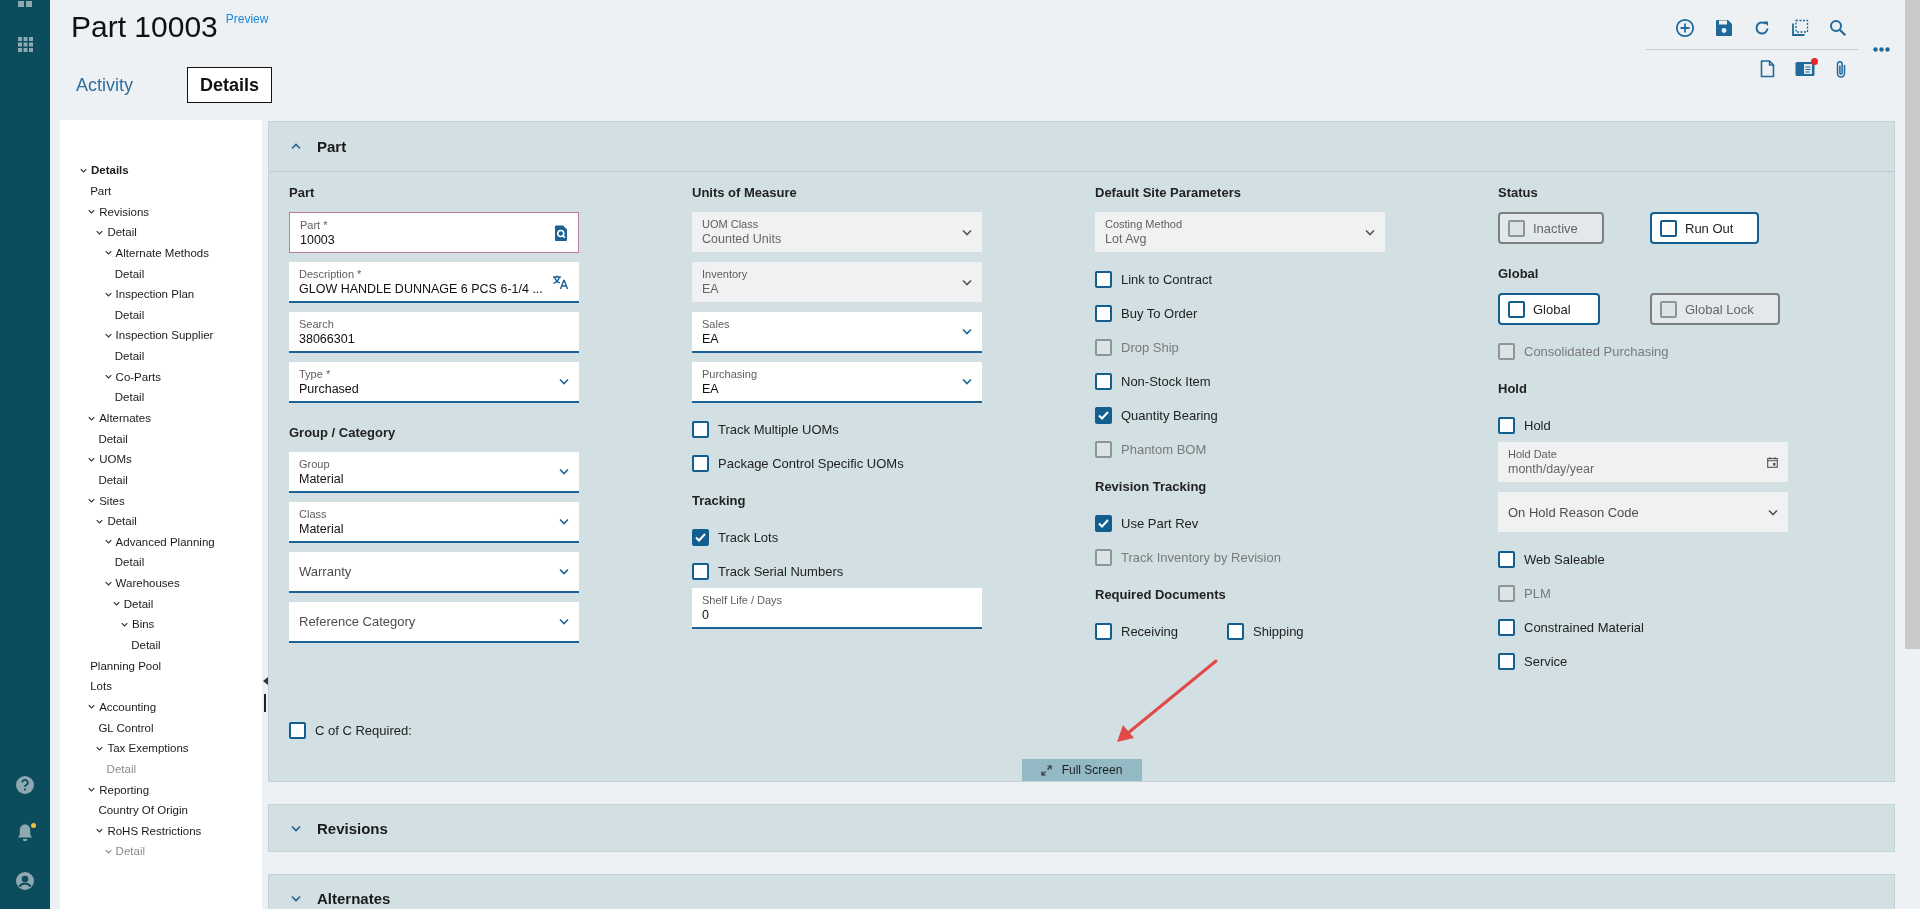 The height and width of the screenshot is (909, 1920). I want to click on search-document-icon, so click(561, 232).